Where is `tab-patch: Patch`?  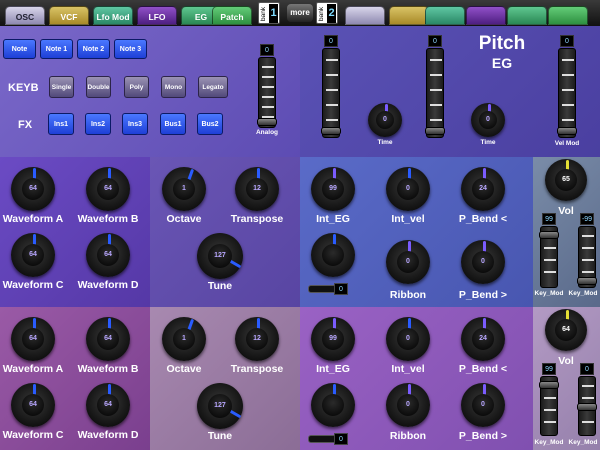 tab-patch: Patch is located at coordinates (232, 15).